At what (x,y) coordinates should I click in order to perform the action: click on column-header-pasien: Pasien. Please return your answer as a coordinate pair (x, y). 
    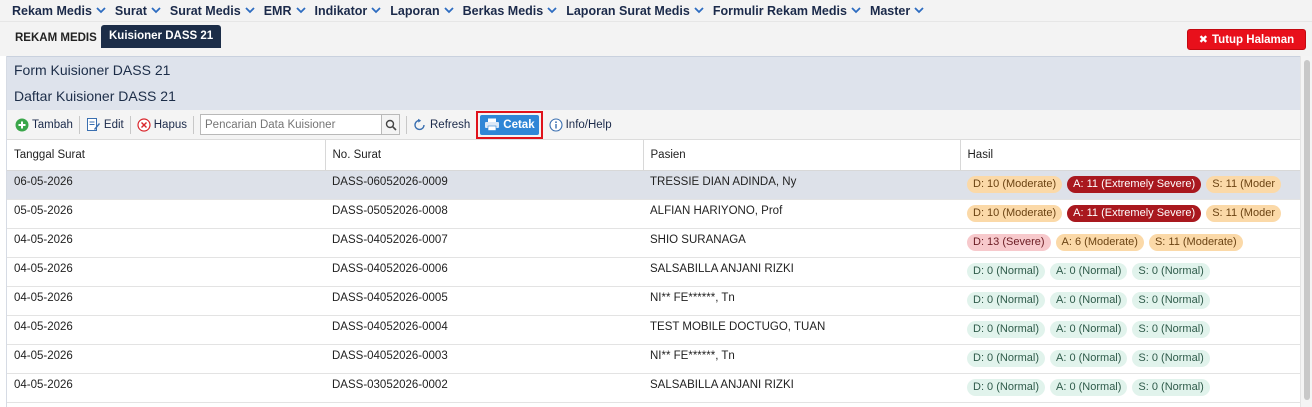
    Looking at the image, I should click on (802, 155).